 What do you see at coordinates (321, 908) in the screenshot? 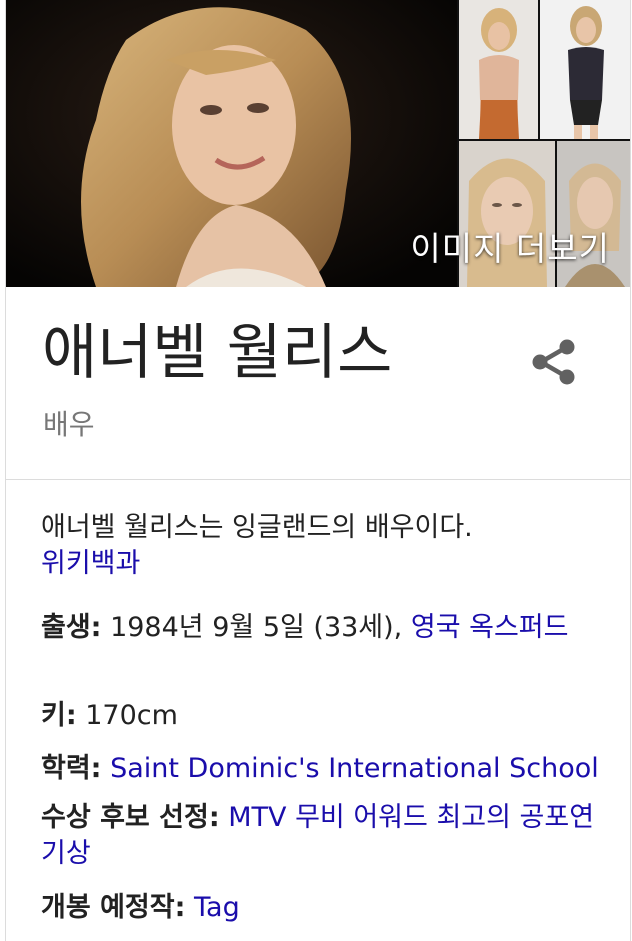
I see `fact-upcoming-film: 개봉 예정작: Tag` at bounding box center [321, 908].